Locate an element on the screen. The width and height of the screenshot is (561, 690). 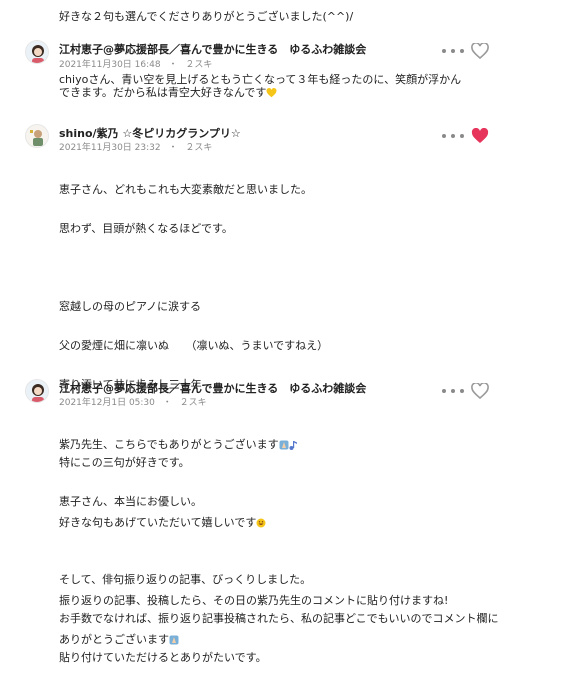
music-note-emoji is located at coordinates (293, 445).